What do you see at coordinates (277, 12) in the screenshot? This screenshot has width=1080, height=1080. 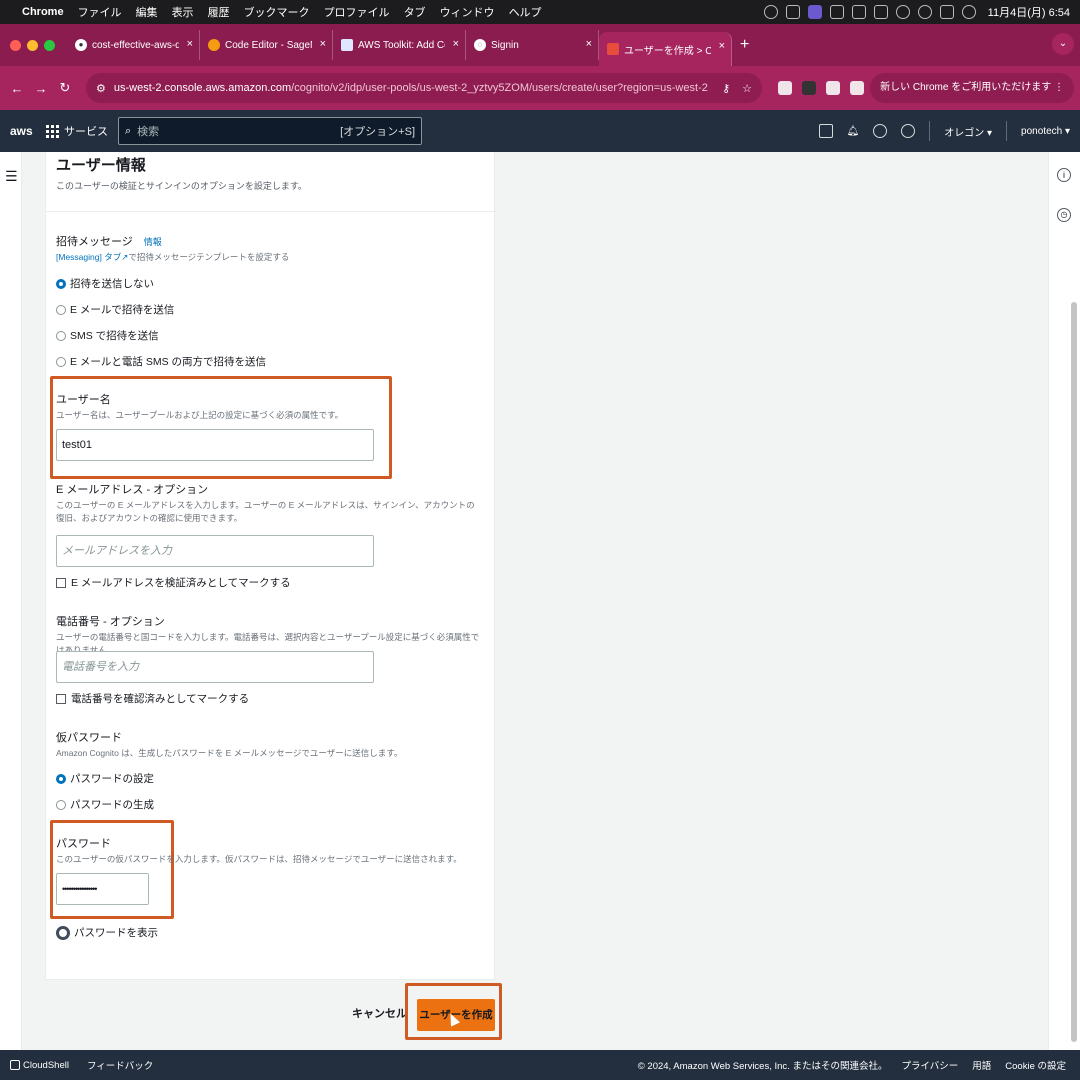 I see `menu-bookmarks: ブックマーク` at bounding box center [277, 12].